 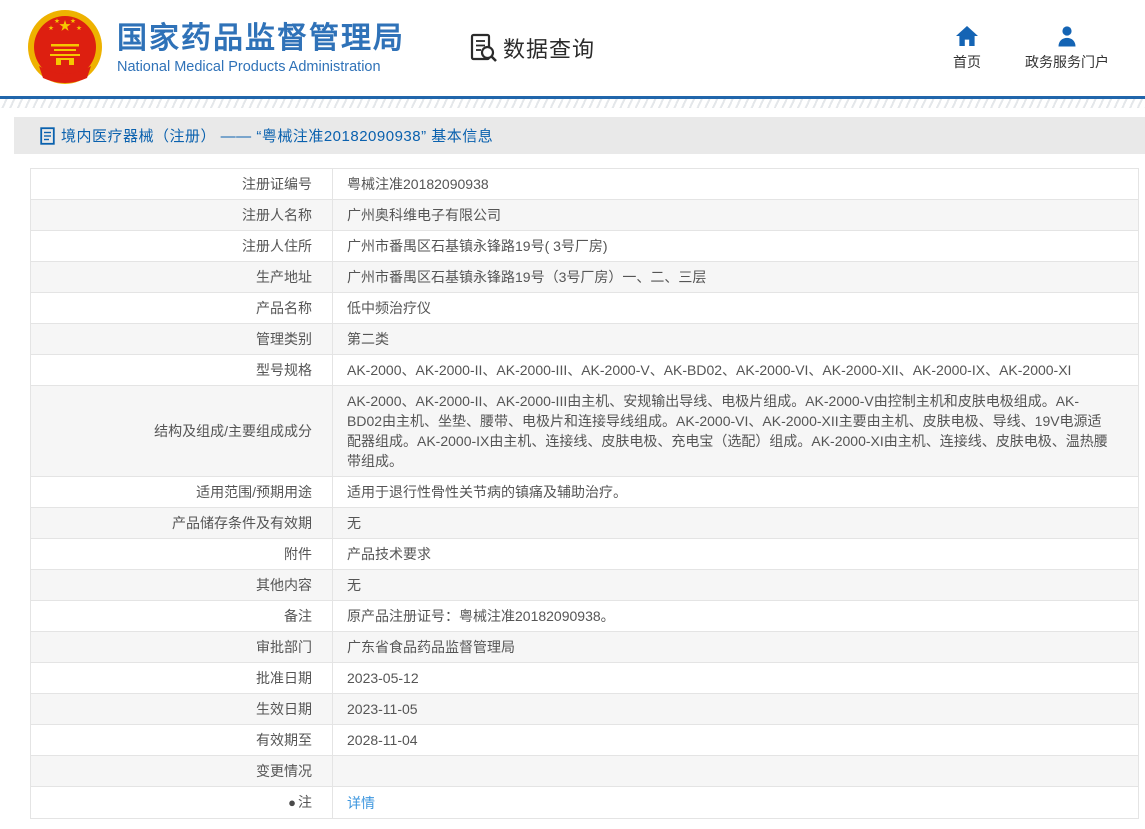 I want to click on row-label: 生效日期, so click(x=181, y=709).